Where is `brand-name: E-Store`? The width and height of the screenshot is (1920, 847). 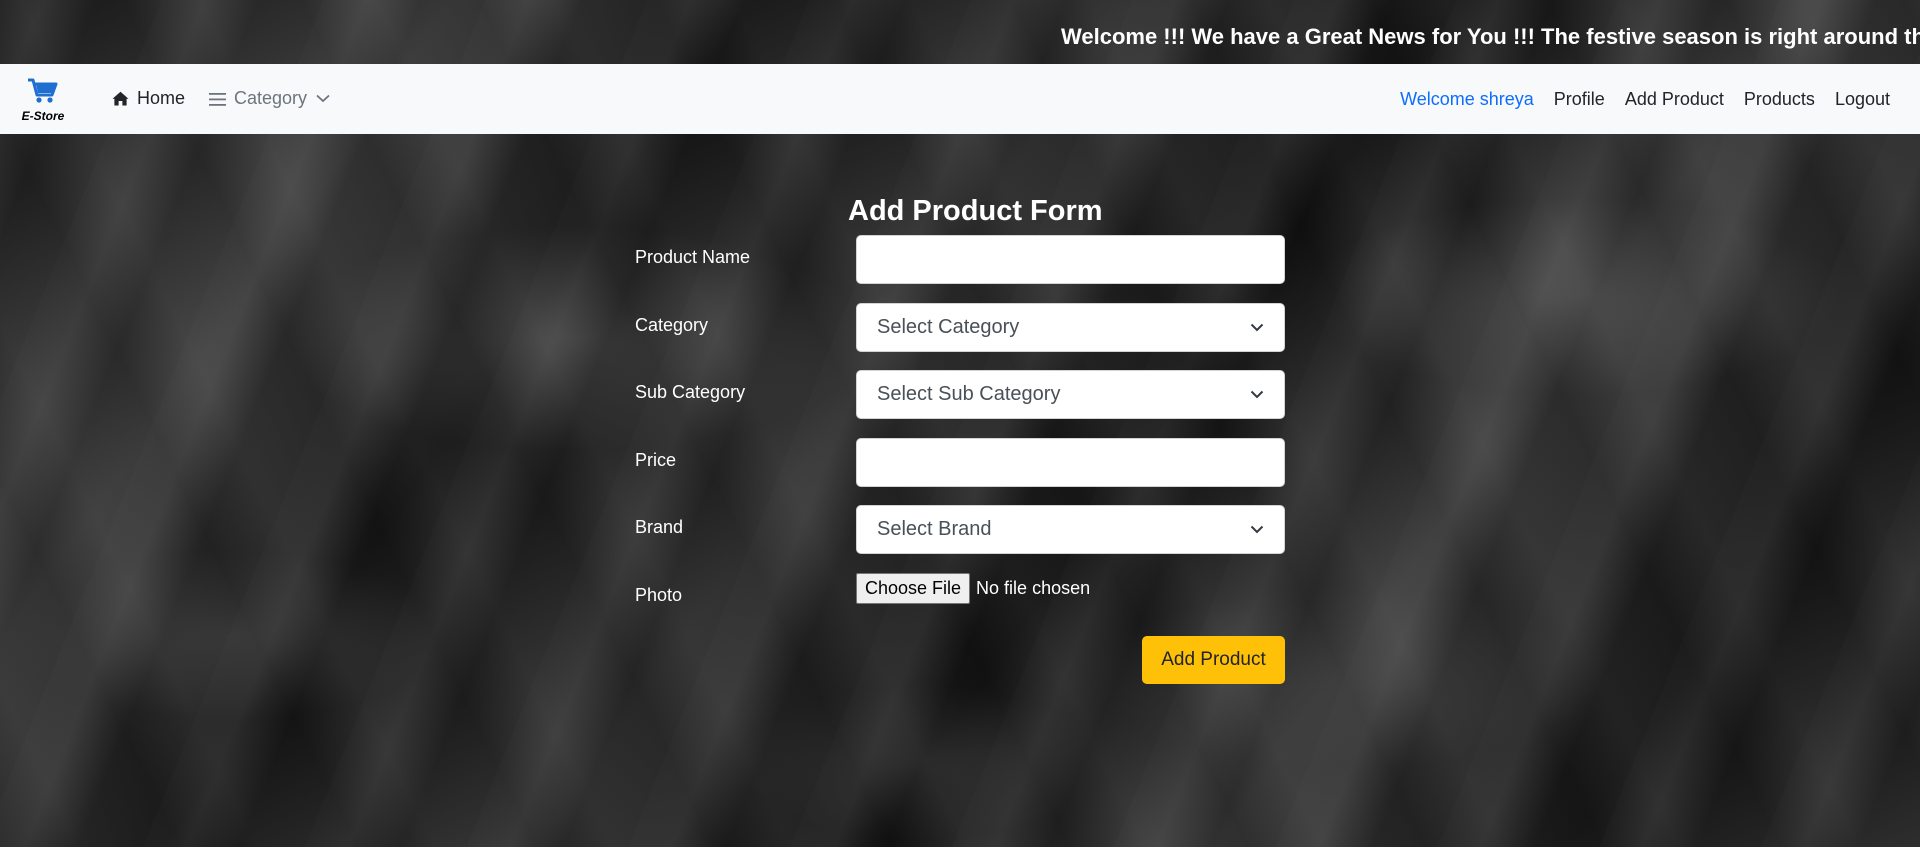
brand-name: E-Store is located at coordinates (43, 116).